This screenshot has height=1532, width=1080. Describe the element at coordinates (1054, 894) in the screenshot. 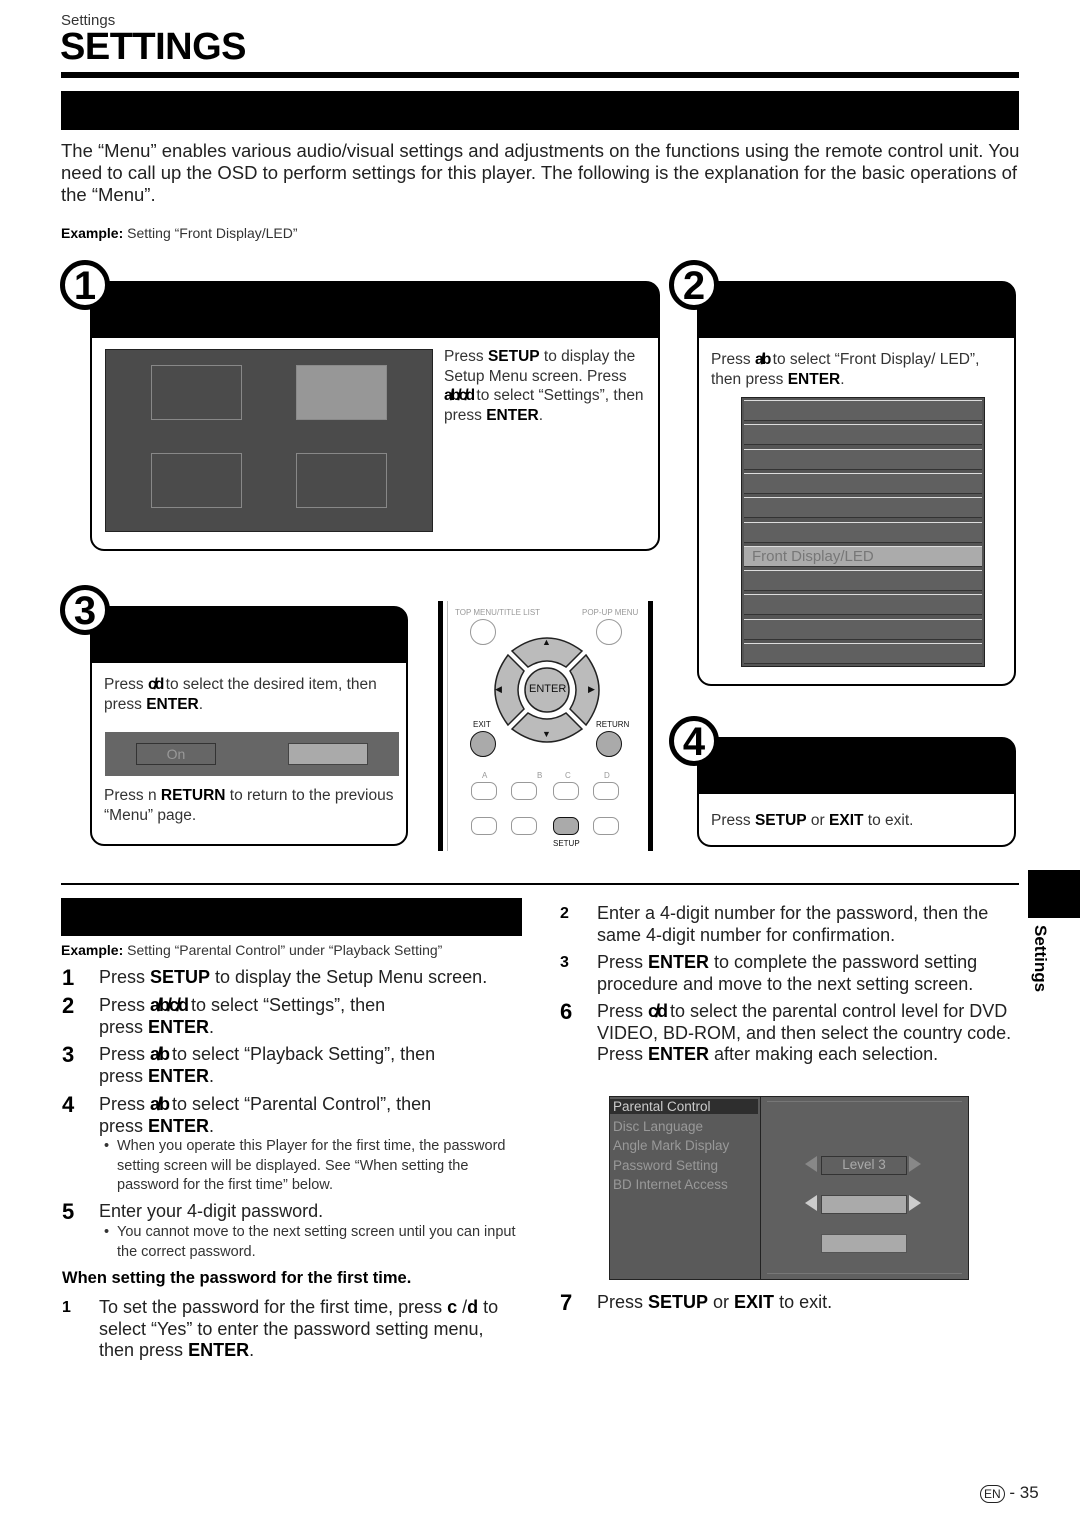

I see `side-tab` at that location.